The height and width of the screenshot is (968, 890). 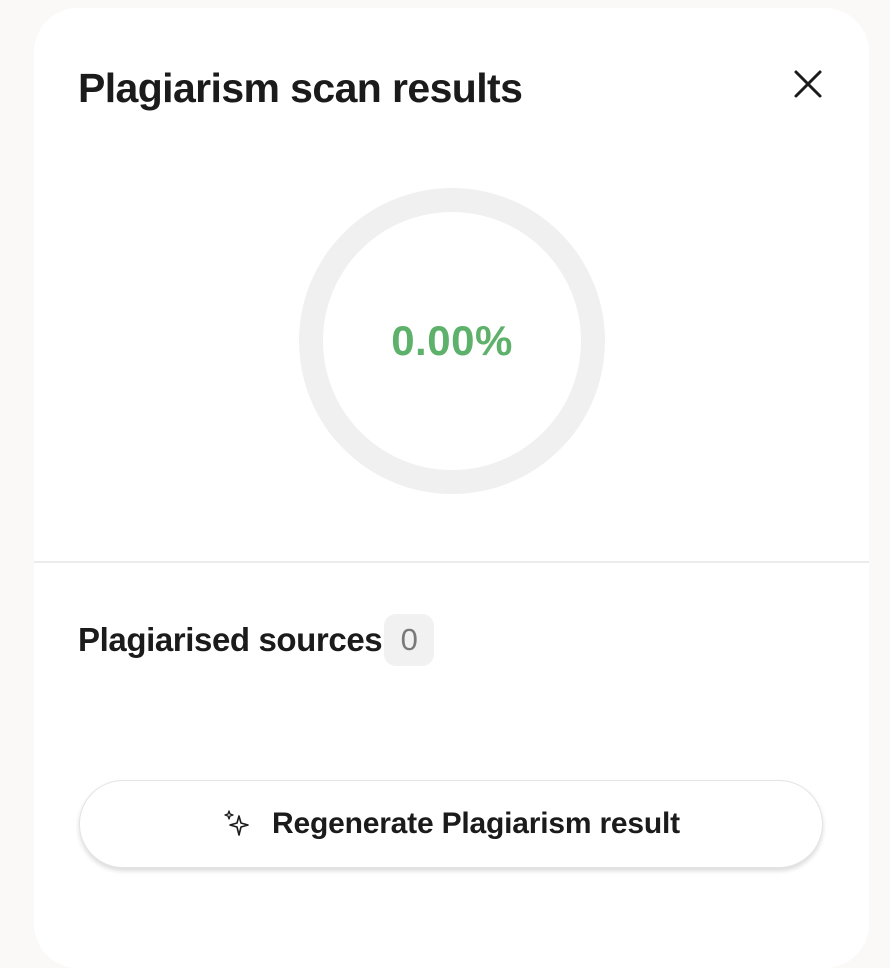 I want to click on sources-count-badge: 0, so click(x=409, y=640).